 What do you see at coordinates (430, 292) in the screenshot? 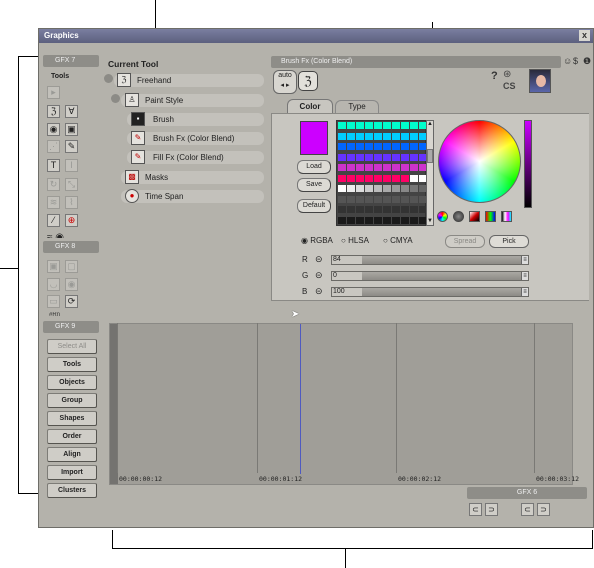
I see `channel-slider-b: 100 ≡` at bounding box center [430, 292].